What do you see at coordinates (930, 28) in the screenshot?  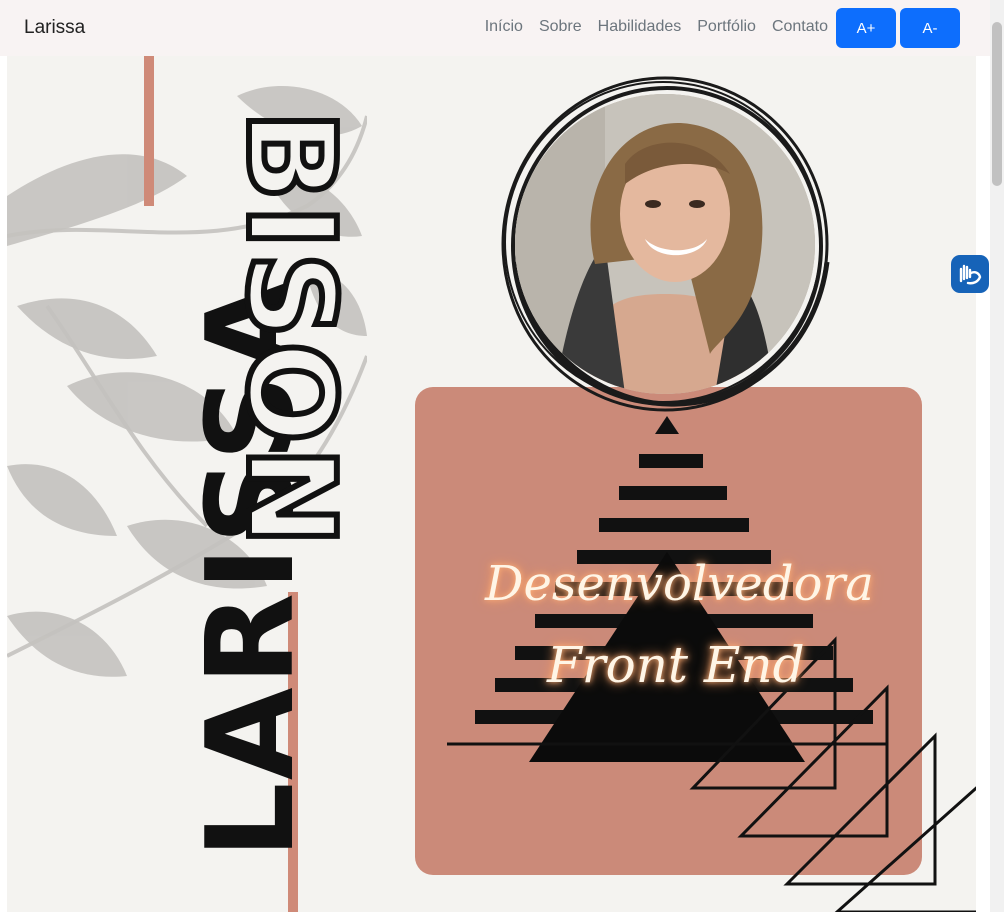 I see `decrease-font-button: A-` at bounding box center [930, 28].